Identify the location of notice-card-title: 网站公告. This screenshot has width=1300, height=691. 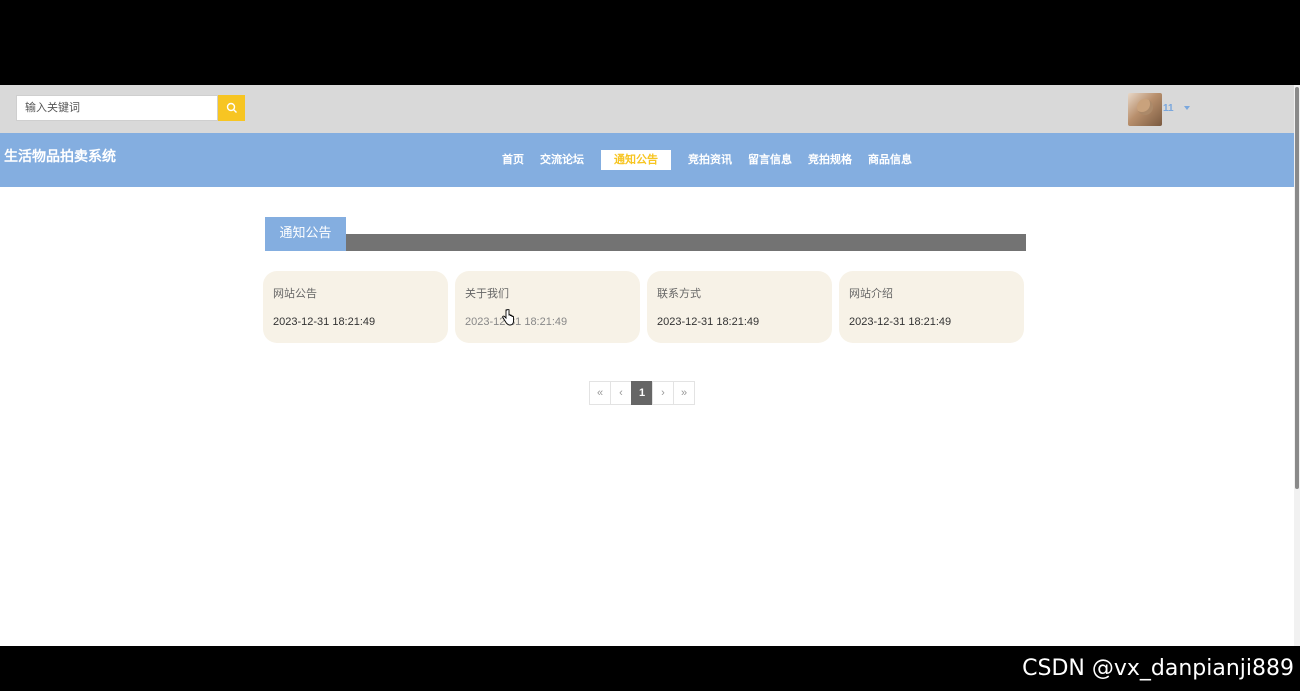
(295, 293).